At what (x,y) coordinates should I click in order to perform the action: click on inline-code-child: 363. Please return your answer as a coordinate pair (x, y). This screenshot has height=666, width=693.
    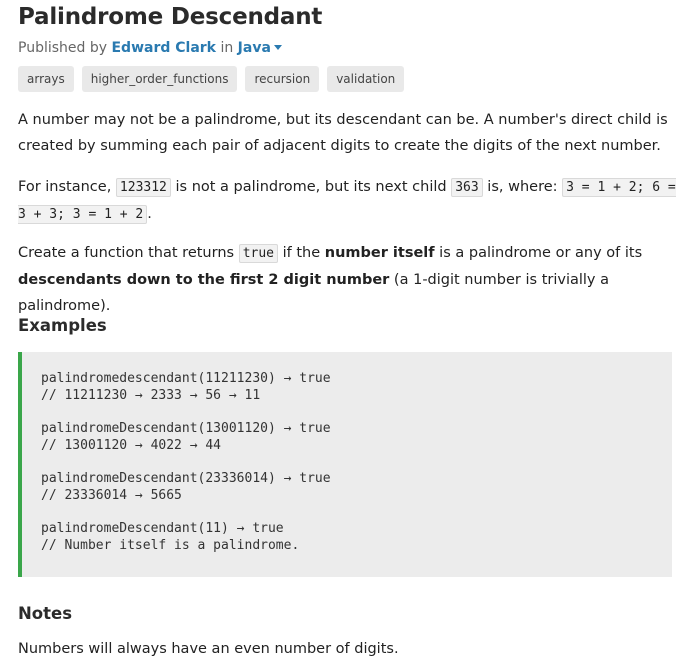
    Looking at the image, I should click on (467, 187).